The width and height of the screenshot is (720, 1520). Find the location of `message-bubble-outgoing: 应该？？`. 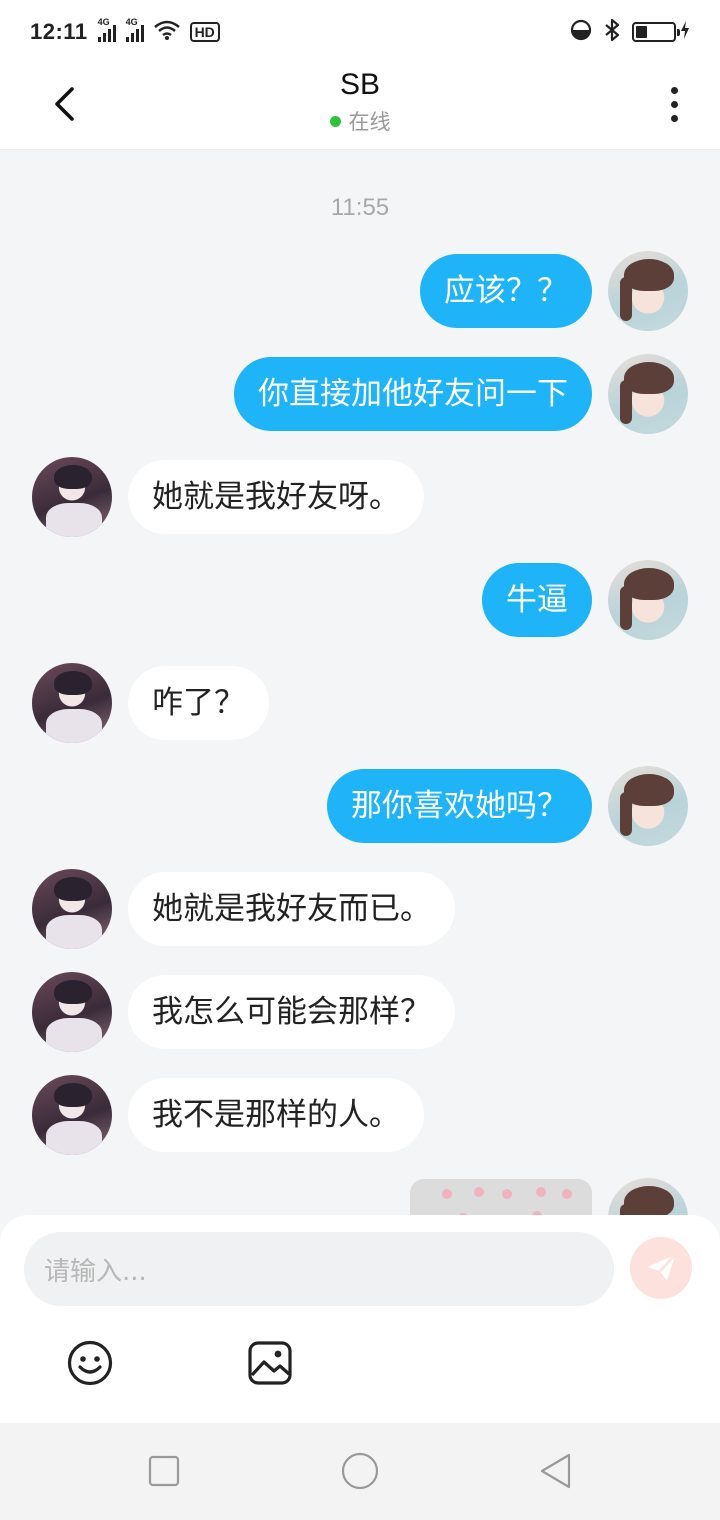

message-bubble-outgoing: 应该？？ is located at coordinates (506, 291).